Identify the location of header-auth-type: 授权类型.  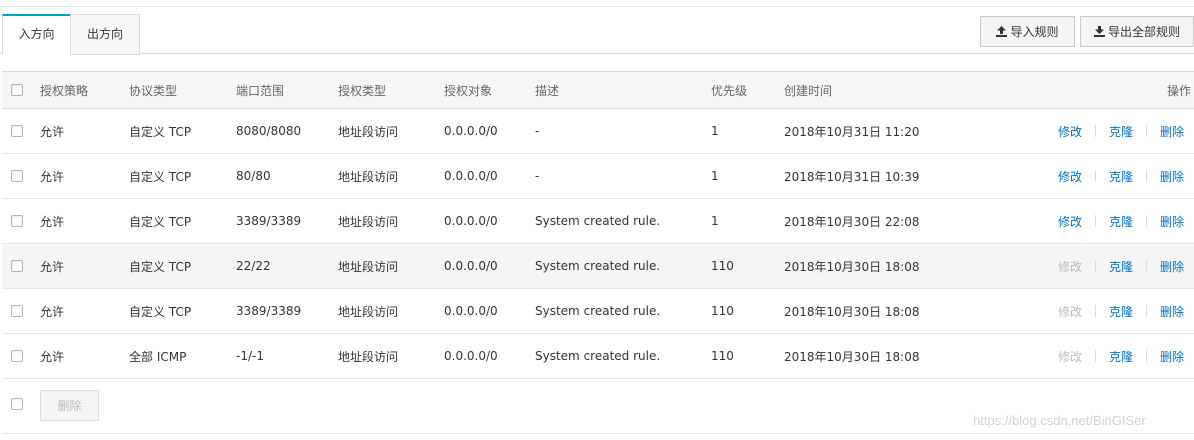
(362, 90).